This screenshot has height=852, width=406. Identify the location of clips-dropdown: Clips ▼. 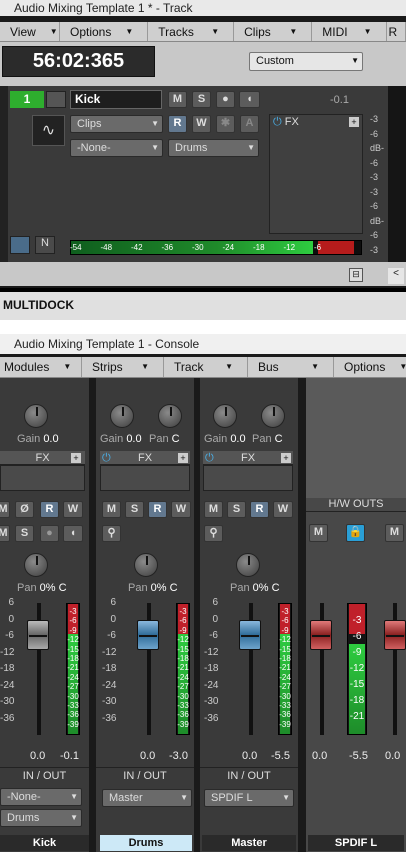
(116, 124).